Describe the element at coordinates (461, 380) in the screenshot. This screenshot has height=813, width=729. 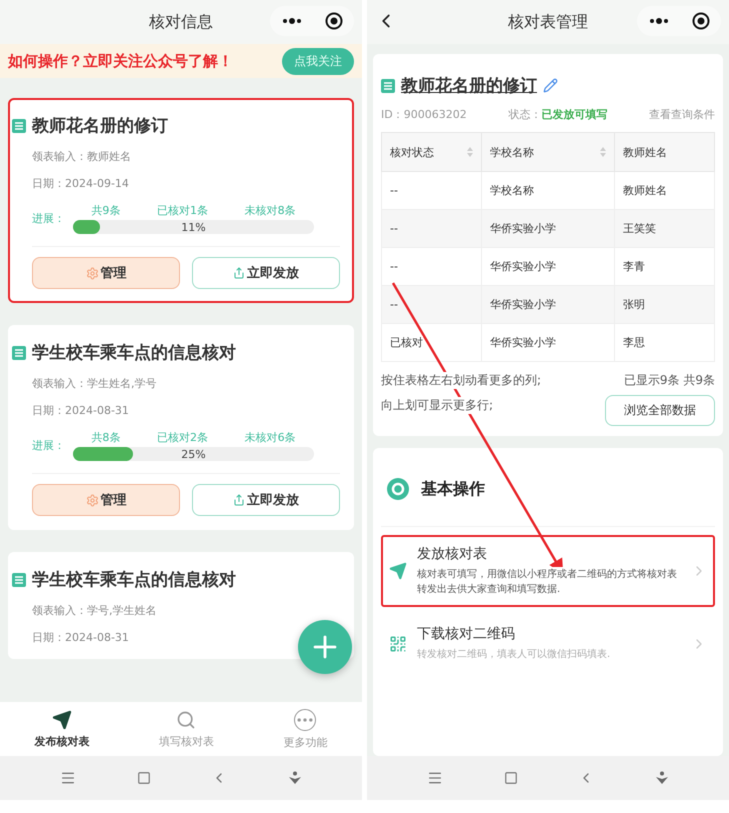
I see `hint-text: 按住表格左右划动看更多的列;` at that location.